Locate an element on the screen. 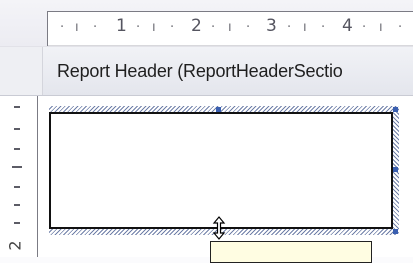 This screenshot has width=413, height=263. resize-handle-top-right is located at coordinates (395, 109).